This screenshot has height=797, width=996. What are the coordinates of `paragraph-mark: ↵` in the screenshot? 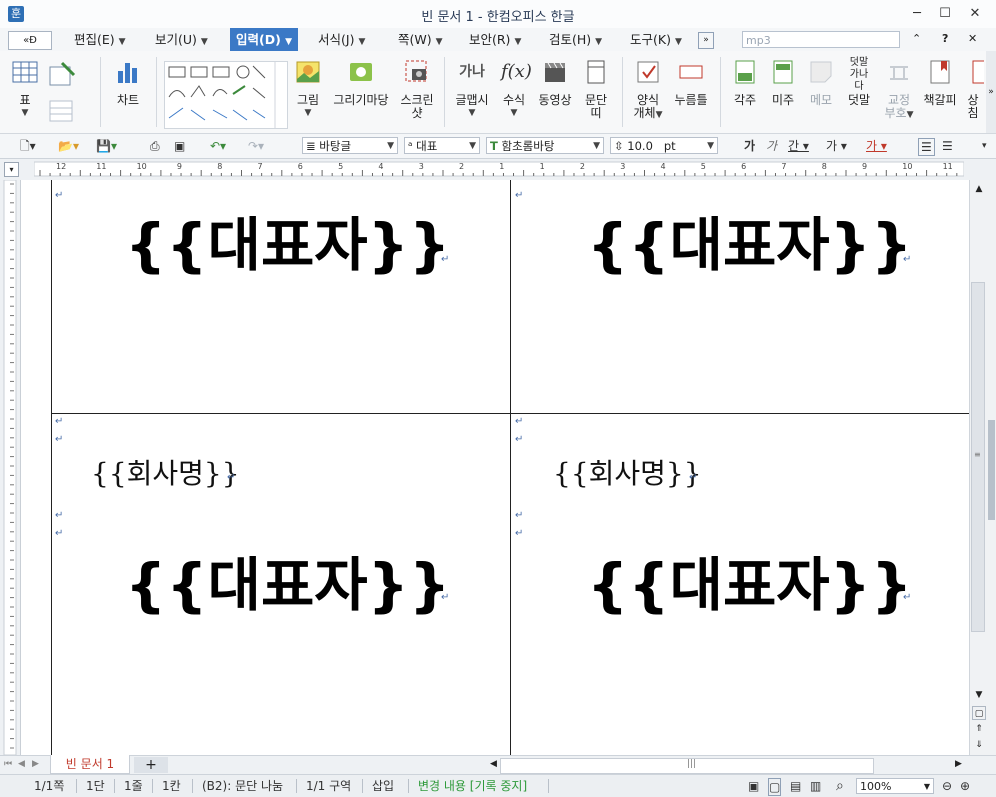 It's located at (907, 259).